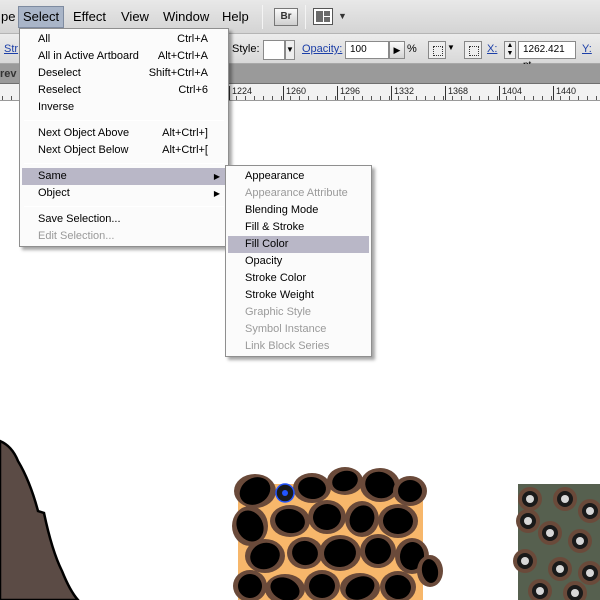 This screenshot has height=600, width=600. What do you see at coordinates (298, 176) in the screenshot?
I see `submenu-item-appearance: Appearance` at bounding box center [298, 176].